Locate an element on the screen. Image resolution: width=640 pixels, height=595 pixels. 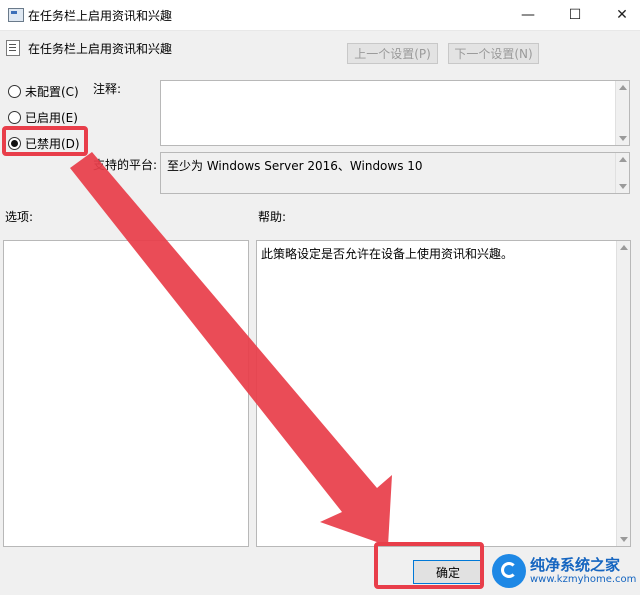
ok-button-highlight is located at coordinates (429, 565).